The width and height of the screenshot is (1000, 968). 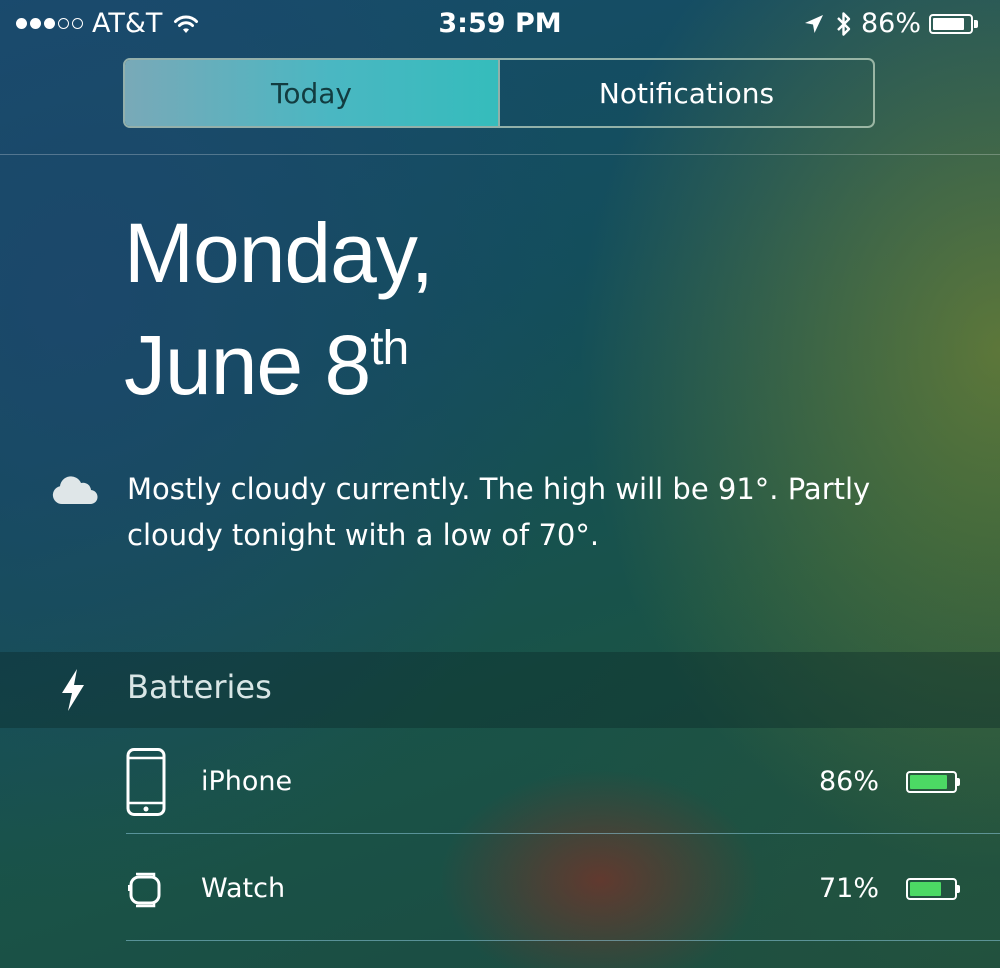 I want to click on lightning-bolt-icon, so click(x=73, y=690).